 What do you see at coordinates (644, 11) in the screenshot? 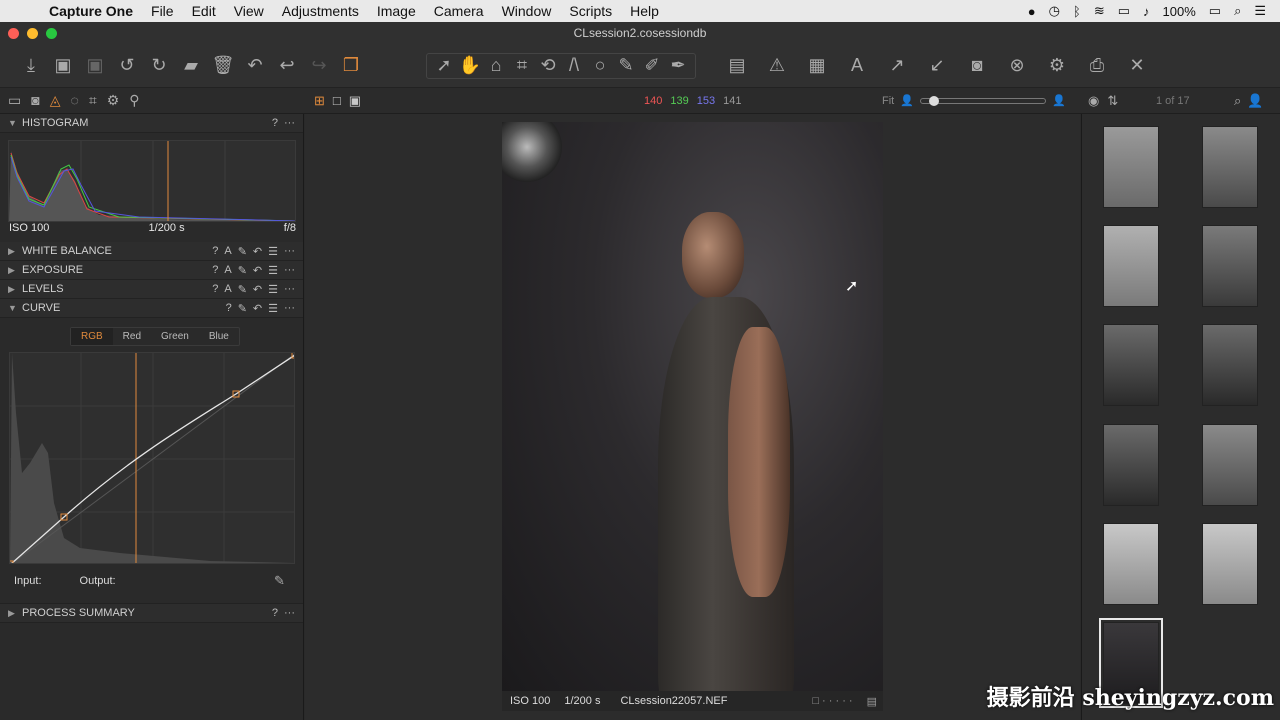
I see `menu-help: Help` at bounding box center [644, 11].